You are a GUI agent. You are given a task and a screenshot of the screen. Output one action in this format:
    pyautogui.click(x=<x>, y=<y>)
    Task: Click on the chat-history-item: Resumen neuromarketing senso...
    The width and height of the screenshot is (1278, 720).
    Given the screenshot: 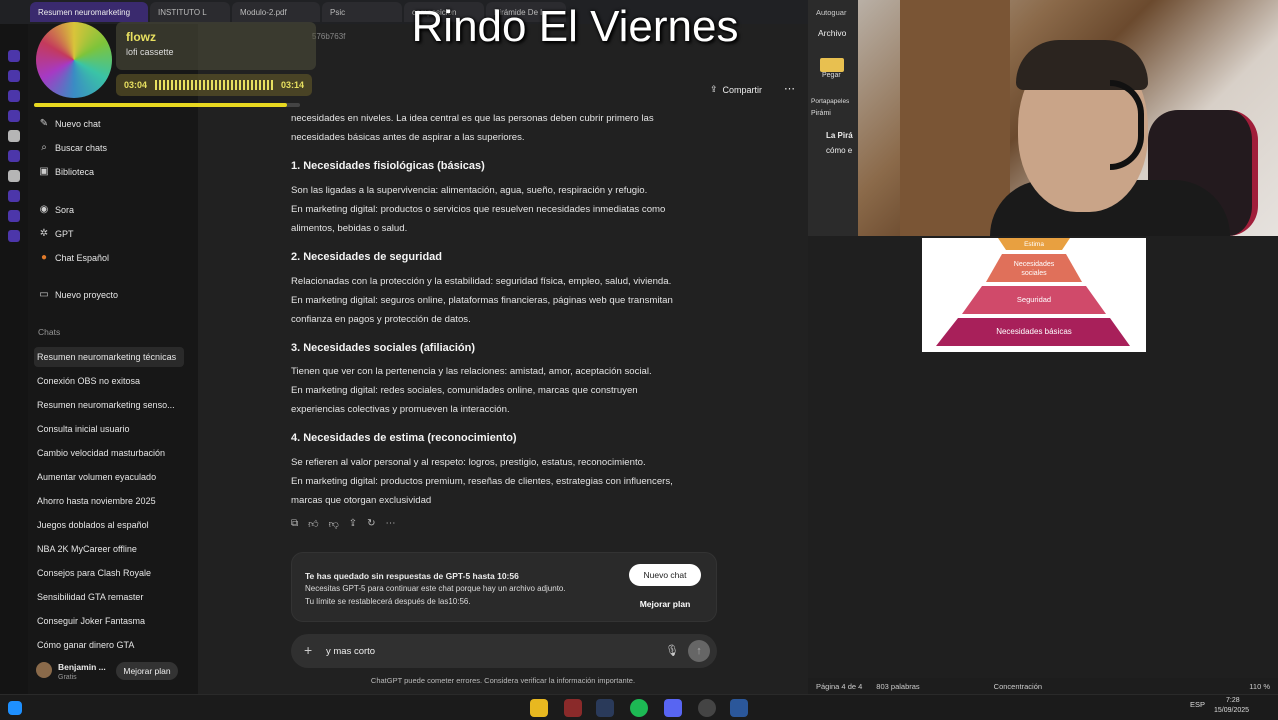 What is the action you would take?
    pyautogui.click(x=109, y=405)
    